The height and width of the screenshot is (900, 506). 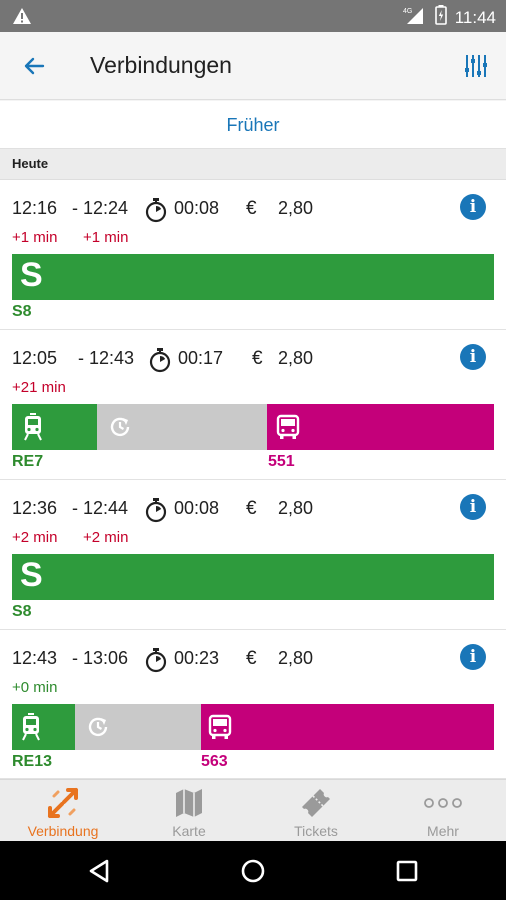 I want to click on departure-delay: +1 min, so click(x=35, y=237).